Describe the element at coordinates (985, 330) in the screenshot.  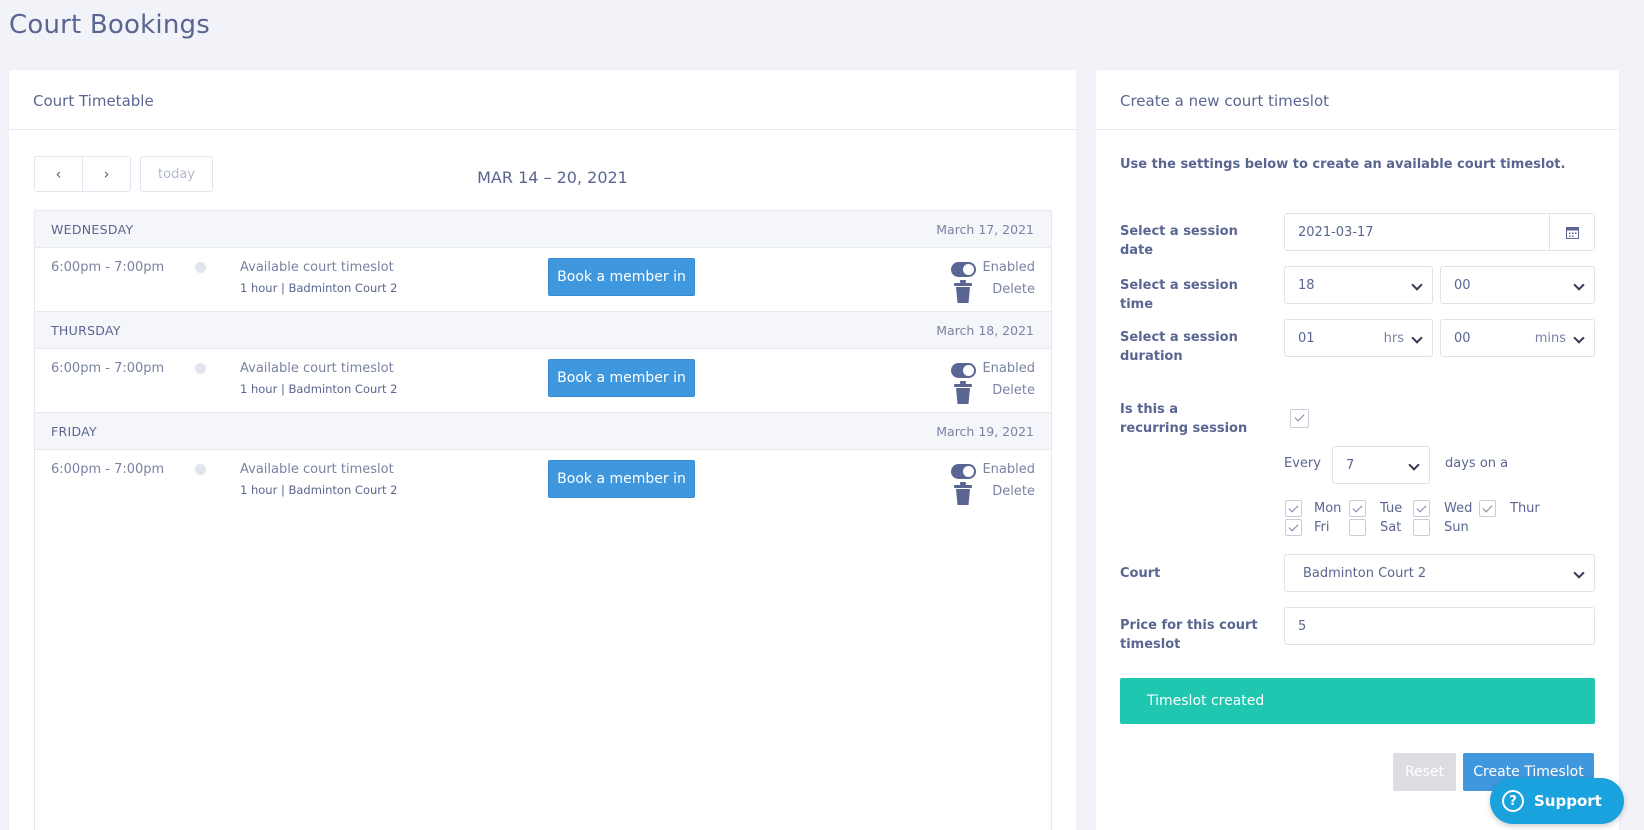
I see `day-date: March 18, 2021` at that location.